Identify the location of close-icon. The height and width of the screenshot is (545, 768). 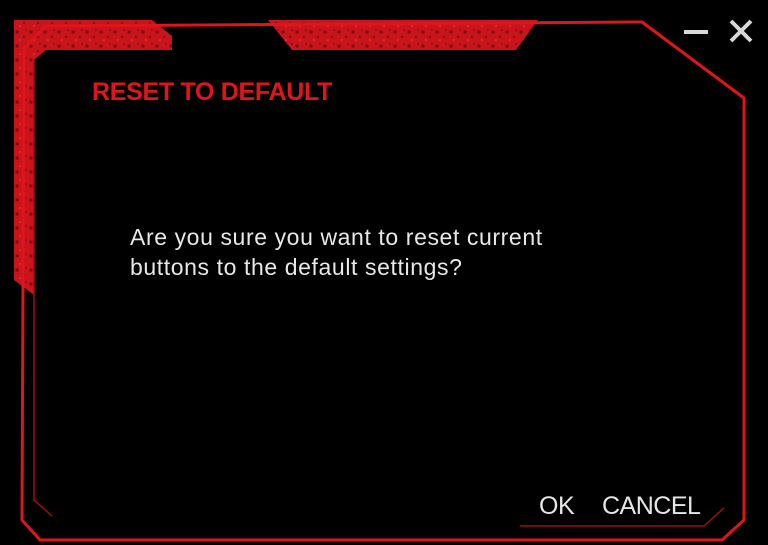
(741, 31).